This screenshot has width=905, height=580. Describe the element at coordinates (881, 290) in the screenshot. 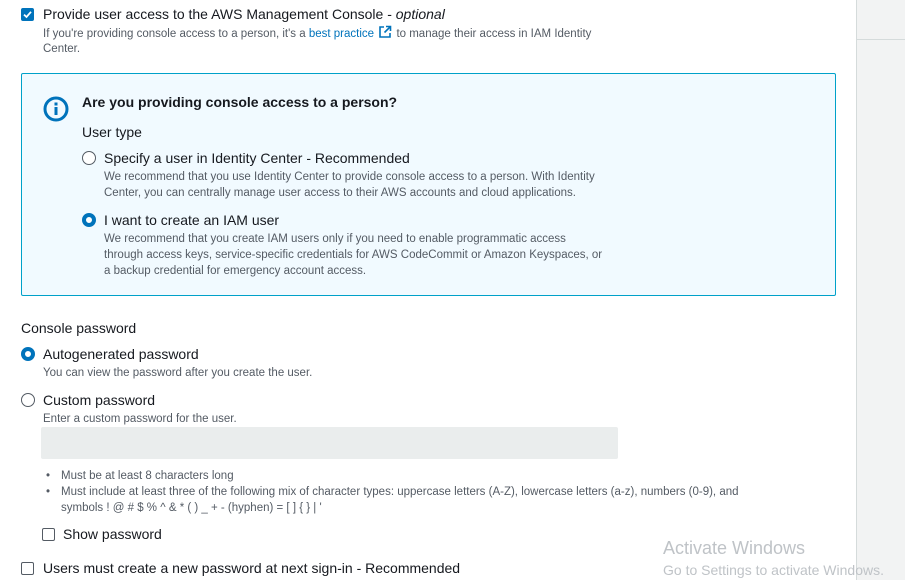

I see `side-panel` at that location.